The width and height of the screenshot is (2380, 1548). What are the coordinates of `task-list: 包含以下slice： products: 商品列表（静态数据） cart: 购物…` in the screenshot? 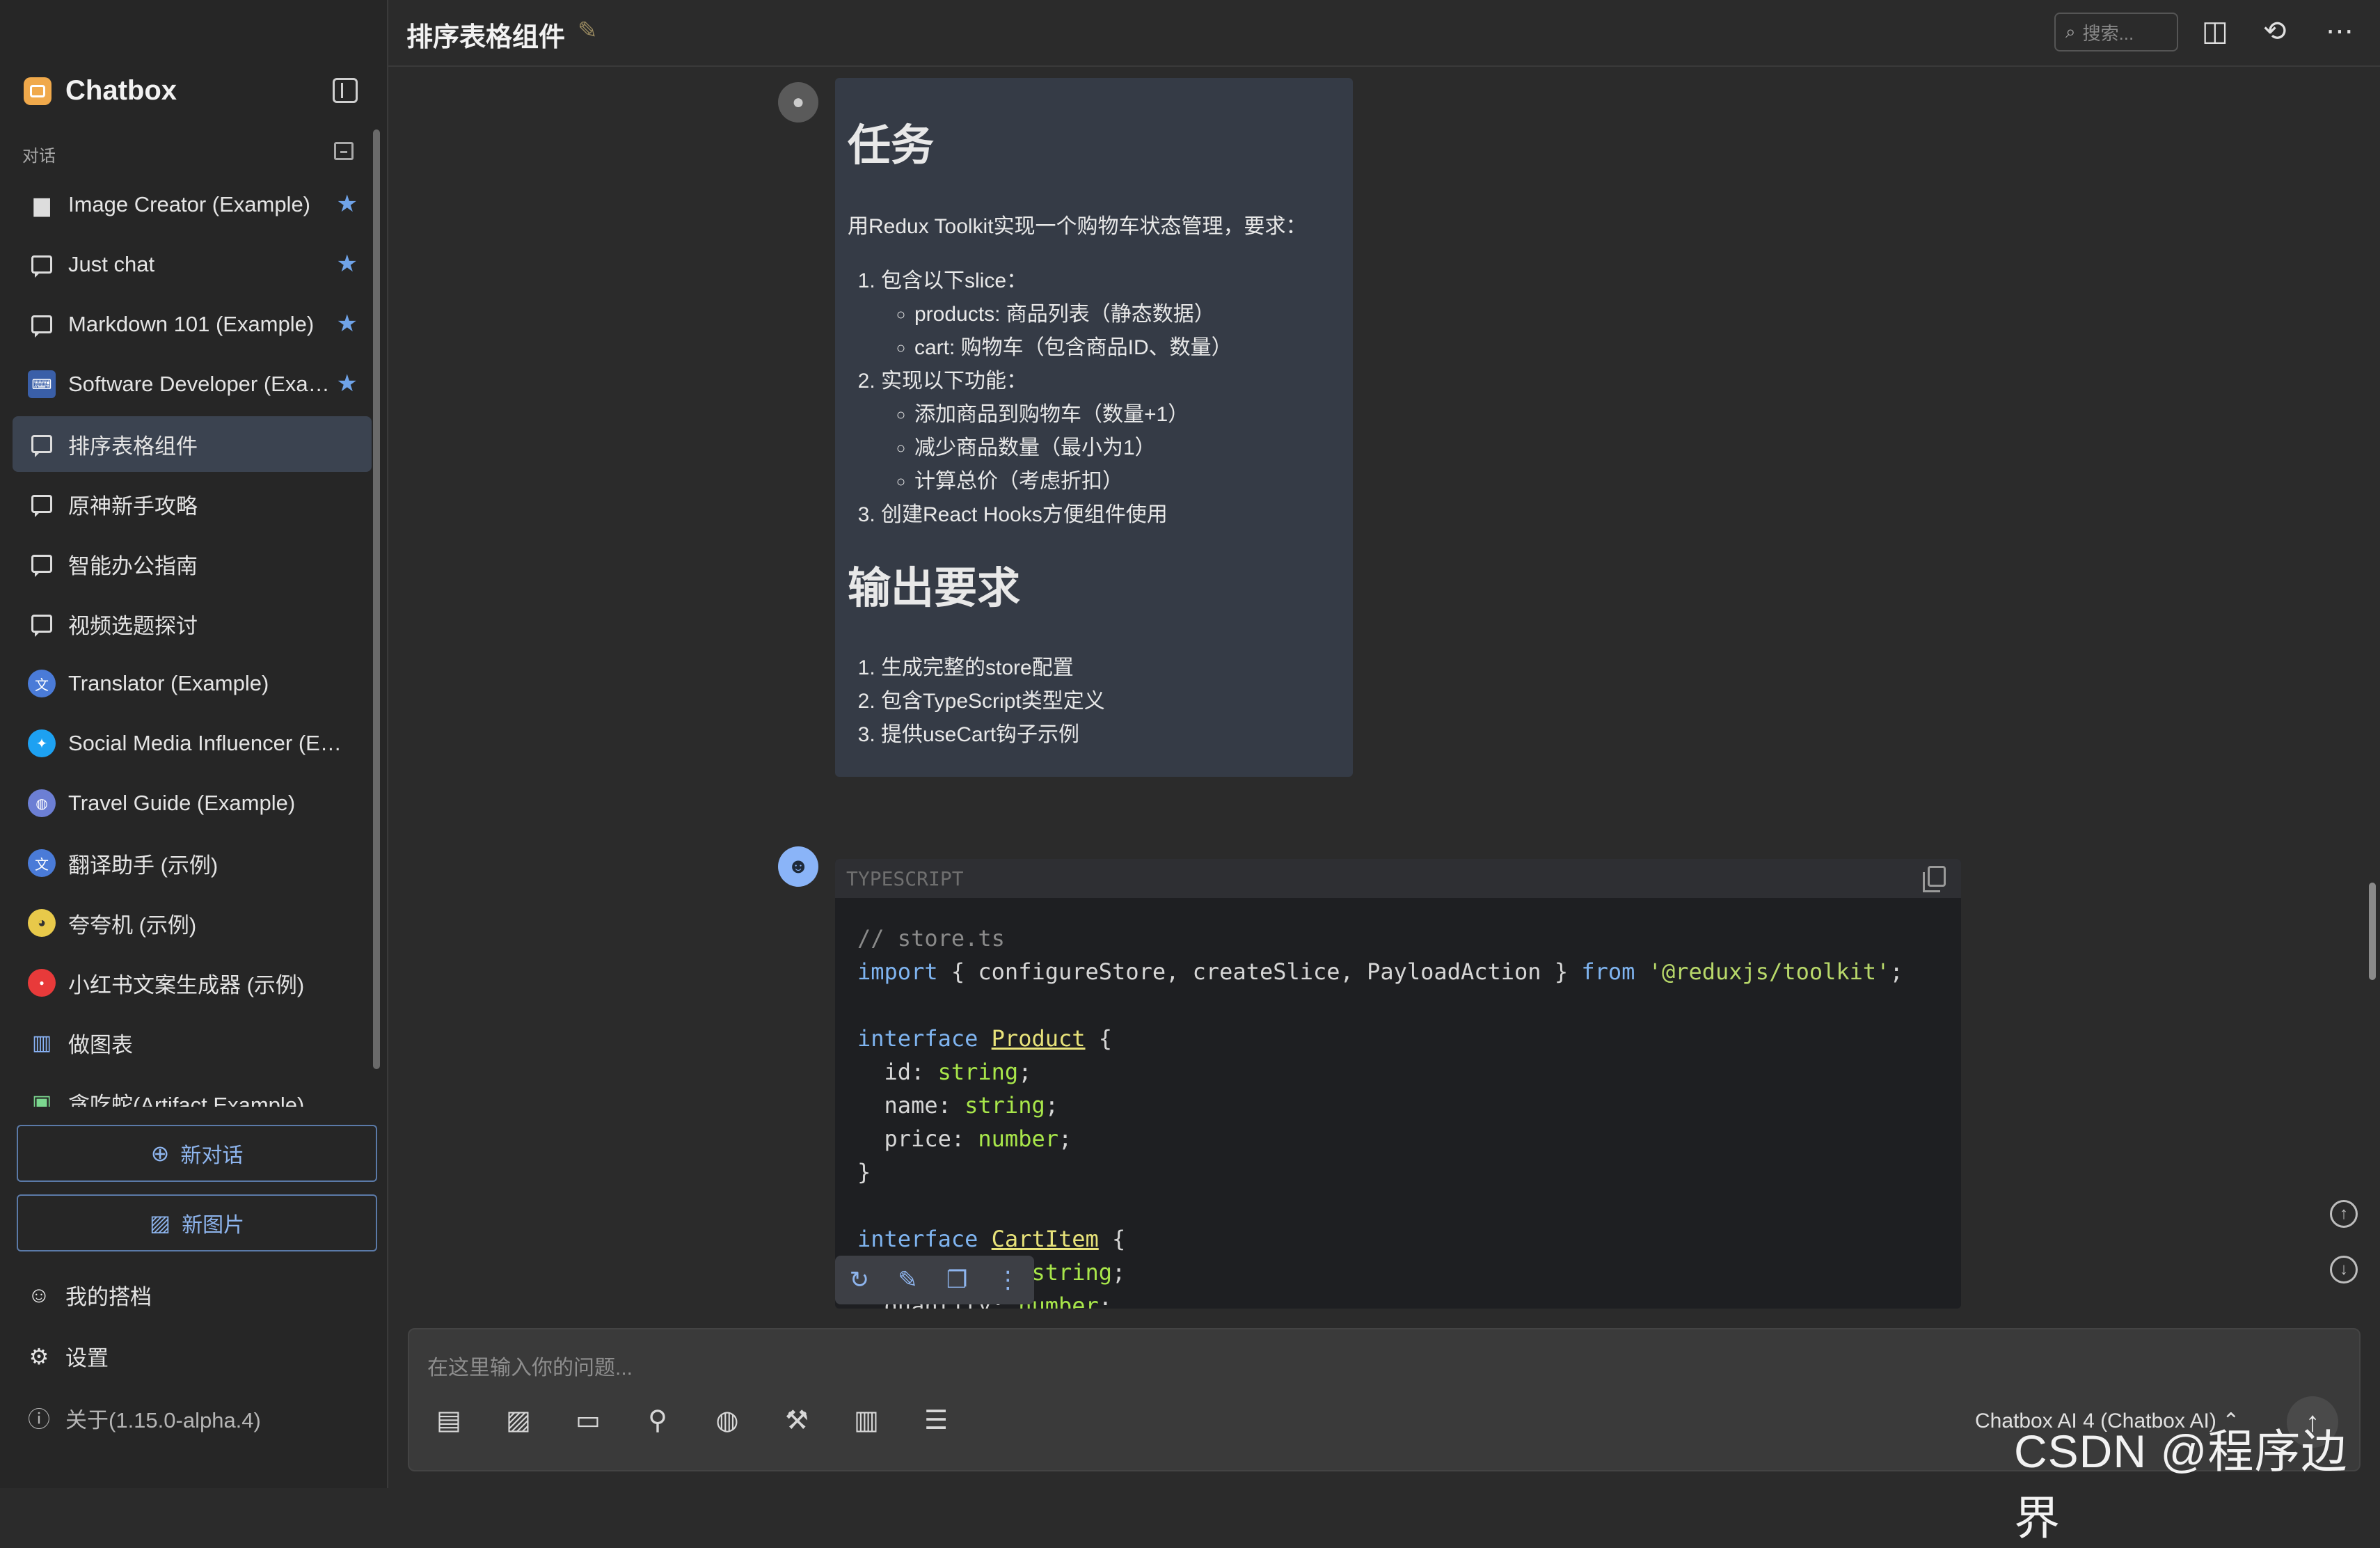 It's located at (1094, 398).